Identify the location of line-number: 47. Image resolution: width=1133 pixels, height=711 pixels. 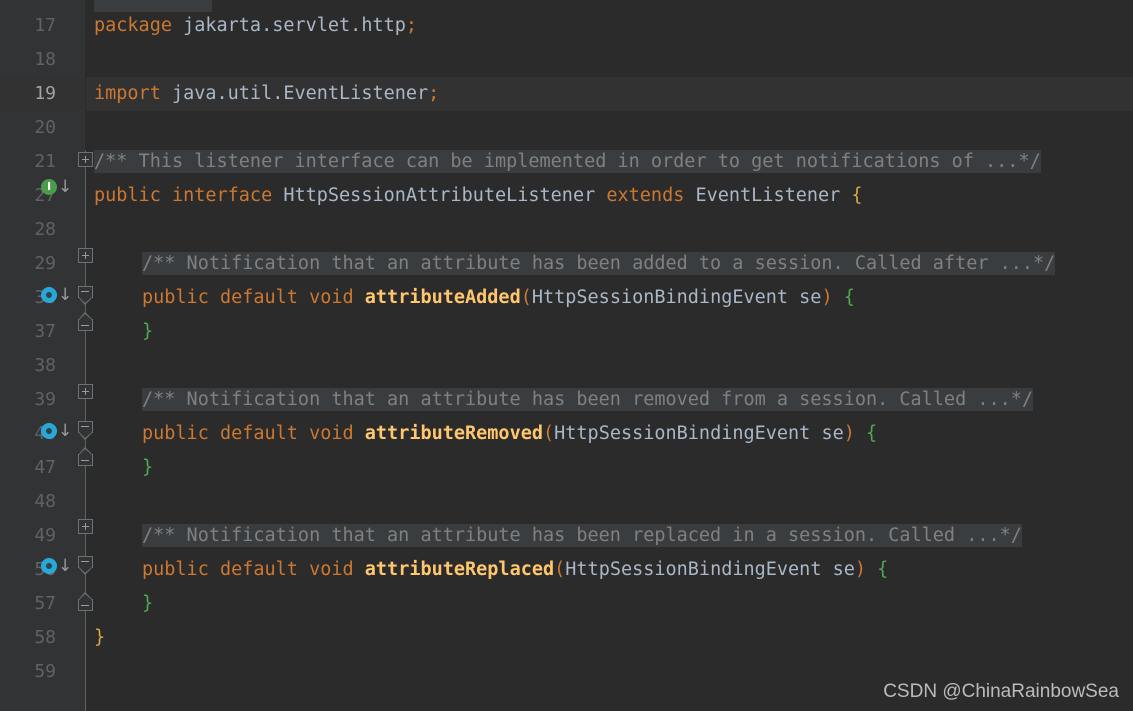
(45, 467).